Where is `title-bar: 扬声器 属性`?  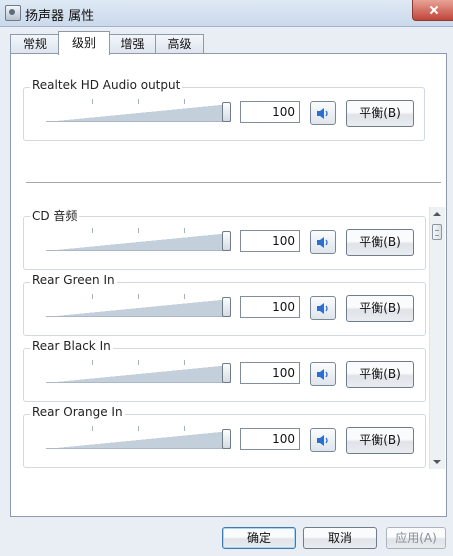 title-bar: 扬声器 属性 is located at coordinates (226, 13).